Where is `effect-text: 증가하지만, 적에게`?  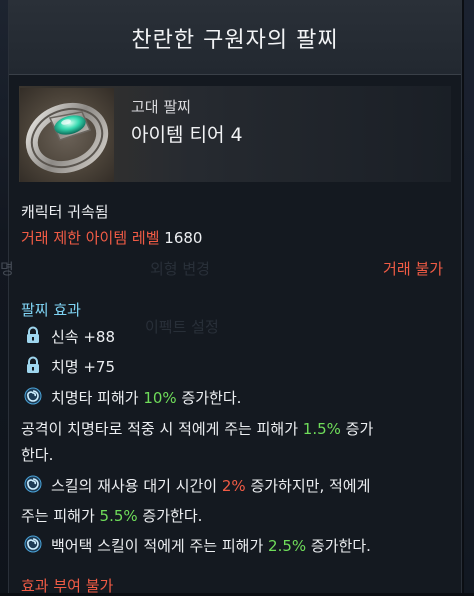
effect-text: 증가하지만, 적에게 is located at coordinates (308, 486).